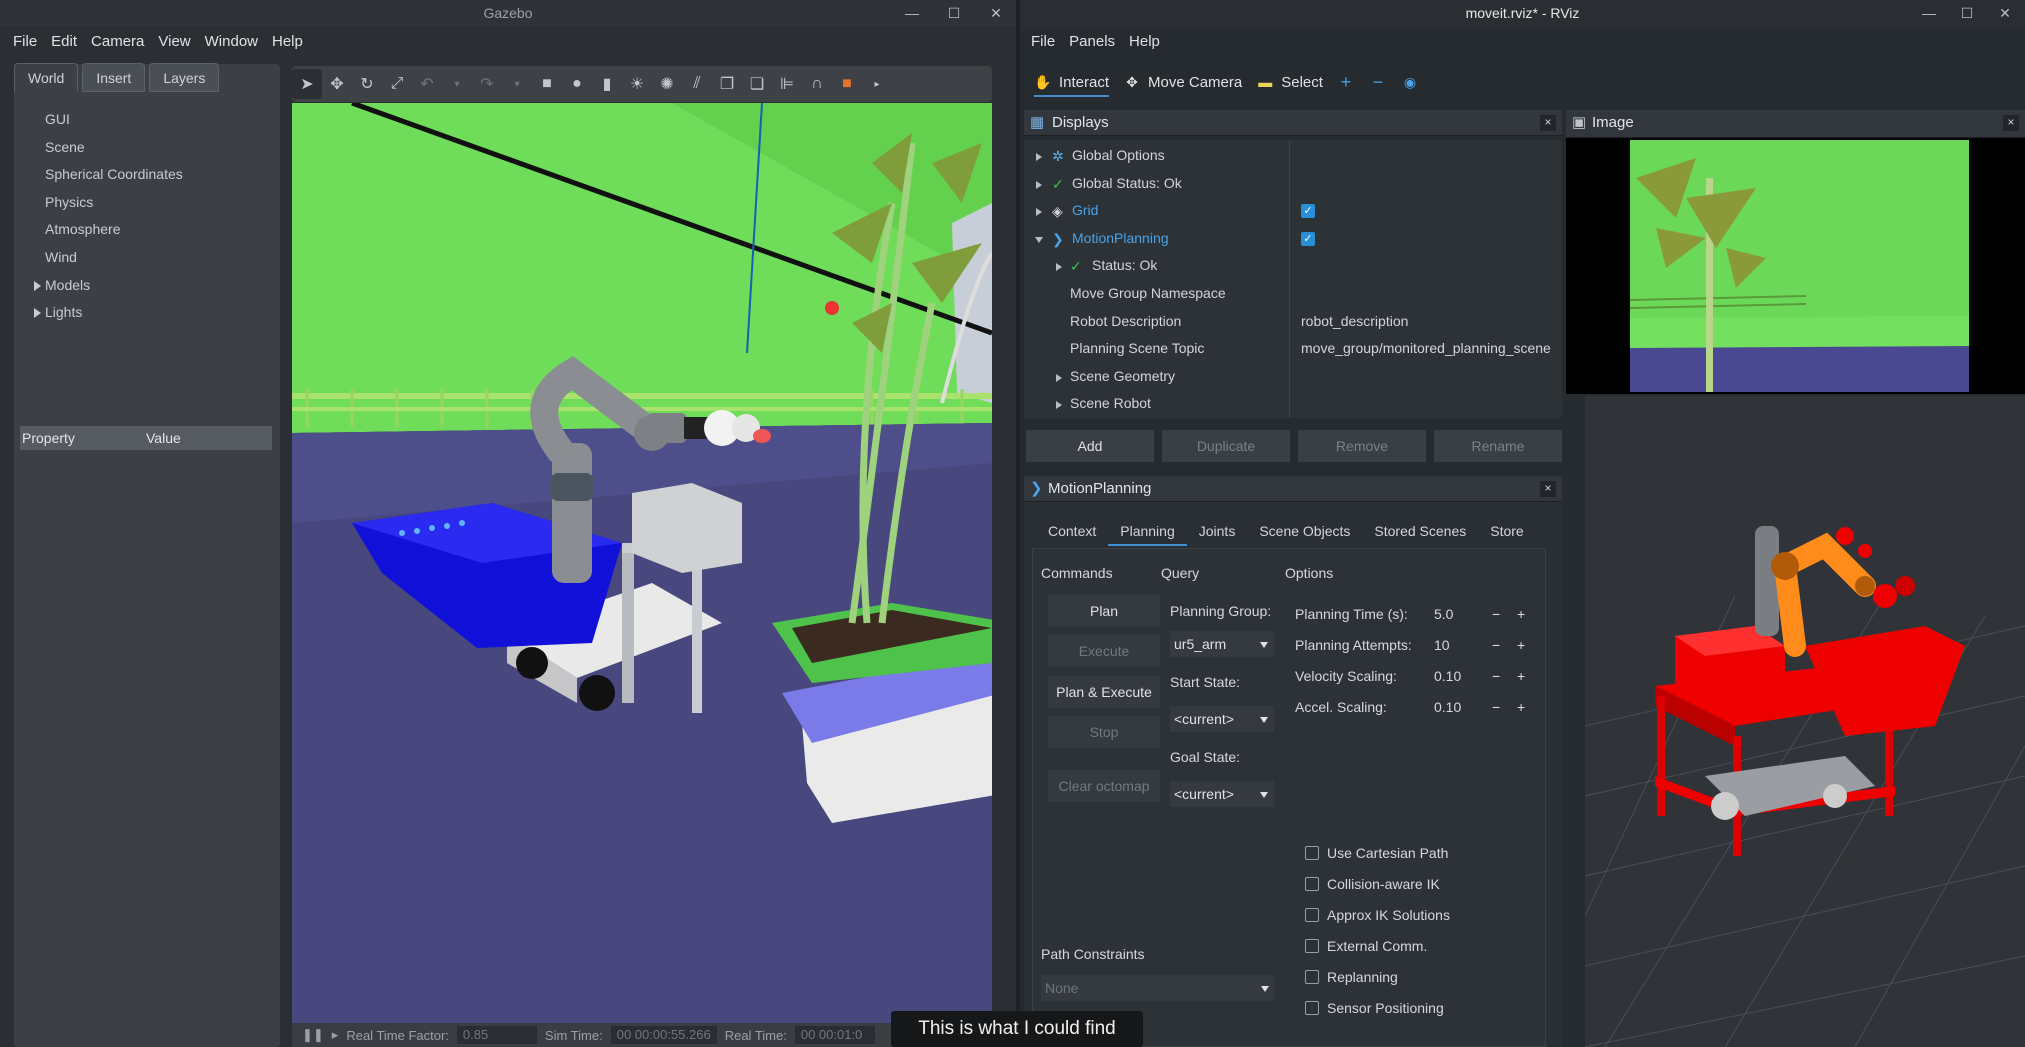 This screenshot has width=2025, height=1047. Describe the element at coordinates (1506, 531) in the screenshot. I see `tab-stored-states: Store` at that location.